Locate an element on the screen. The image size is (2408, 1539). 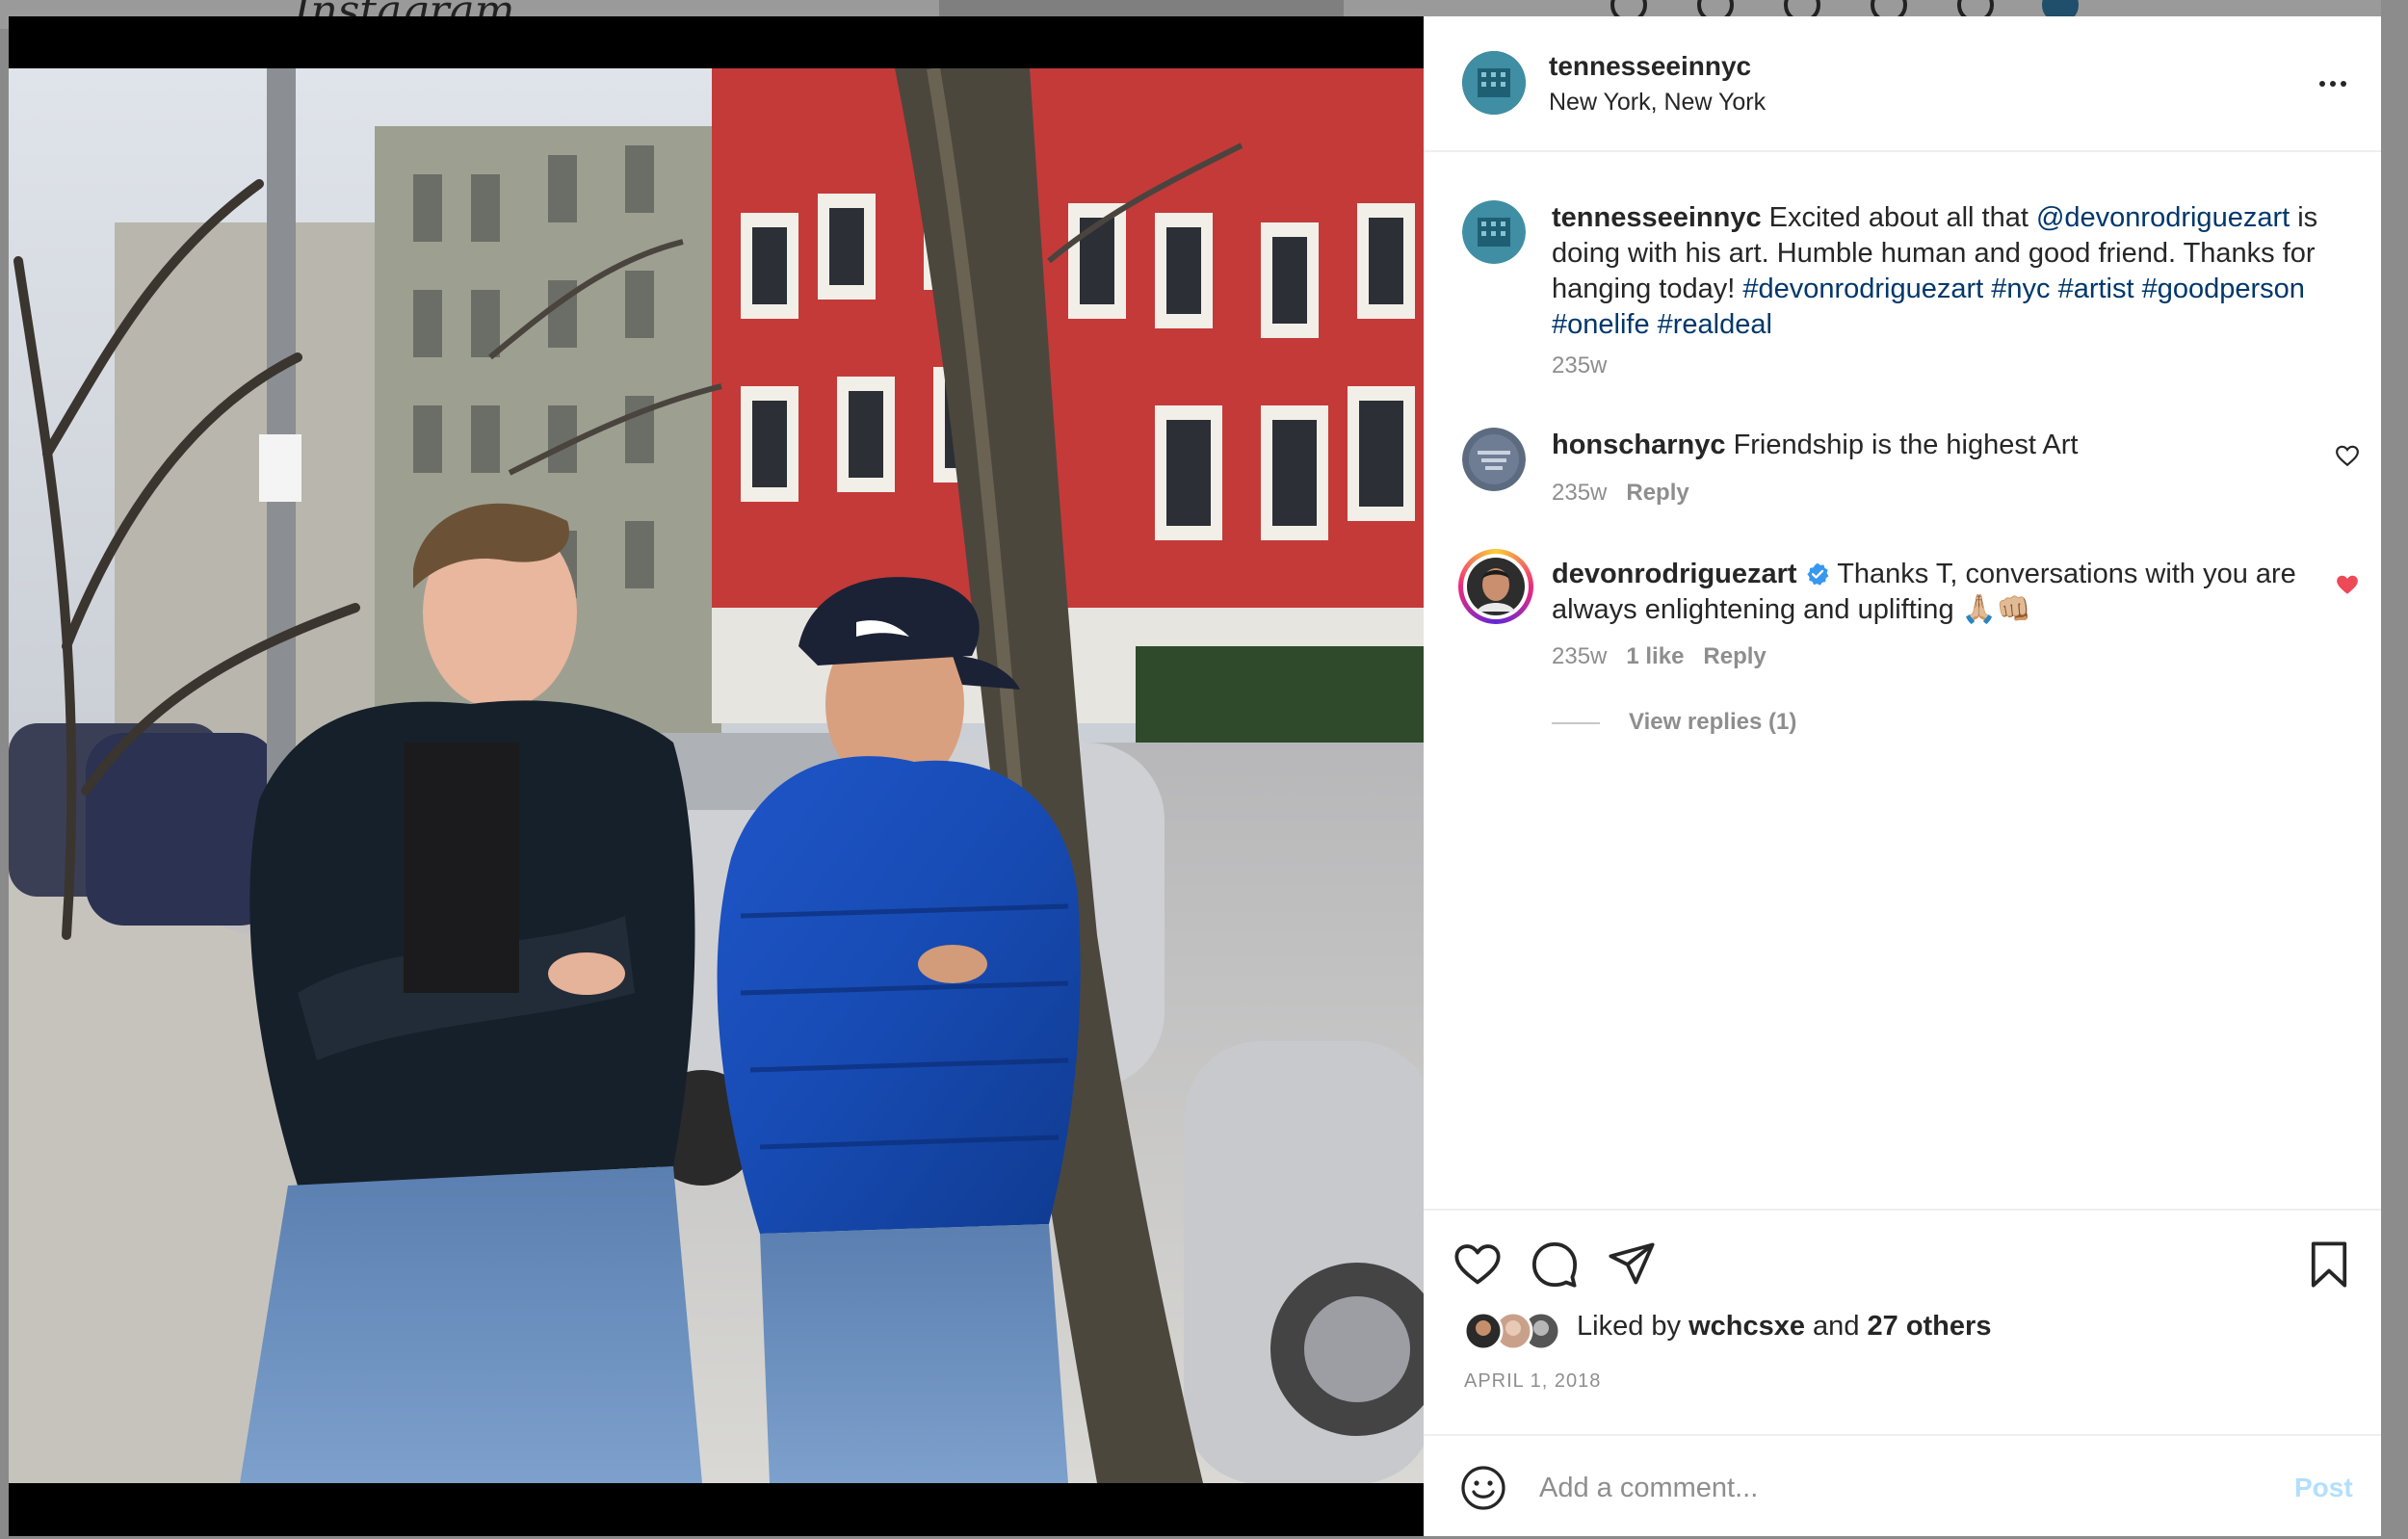
liked-by-mid: and is located at coordinates (1836, 1327).